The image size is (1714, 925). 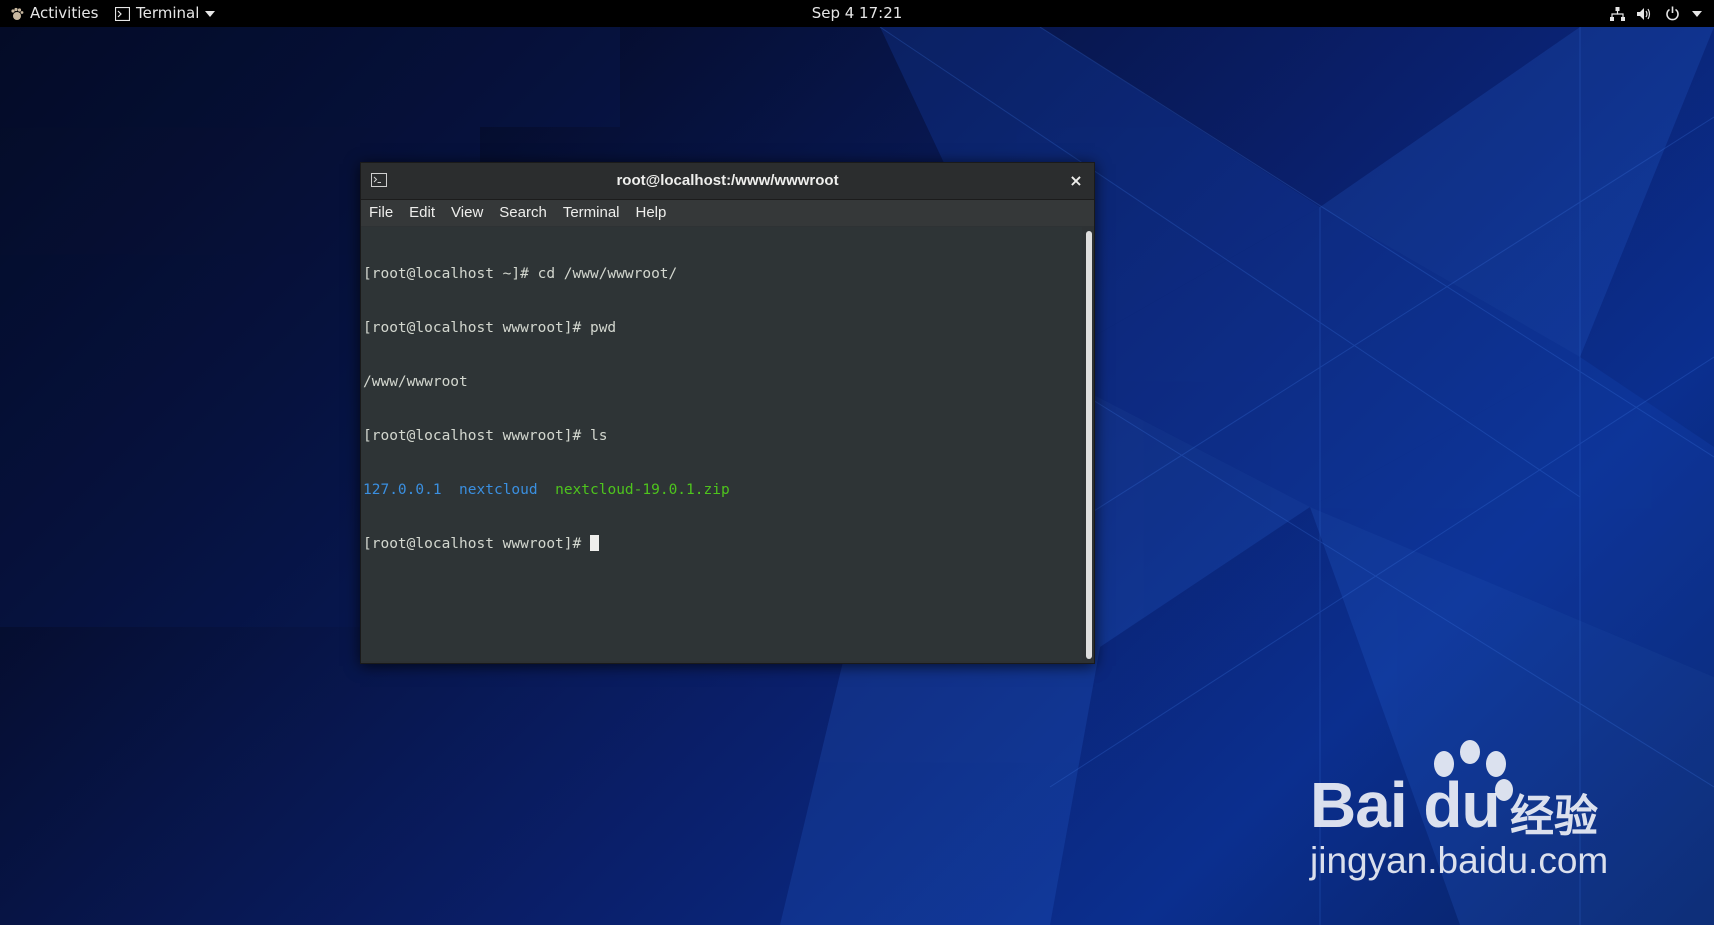 What do you see at coordinates (485, 436) in the screenshot?
I see `terminal-line: [root@localhost wwwroot]# ls` at bounding box center [485, 436].